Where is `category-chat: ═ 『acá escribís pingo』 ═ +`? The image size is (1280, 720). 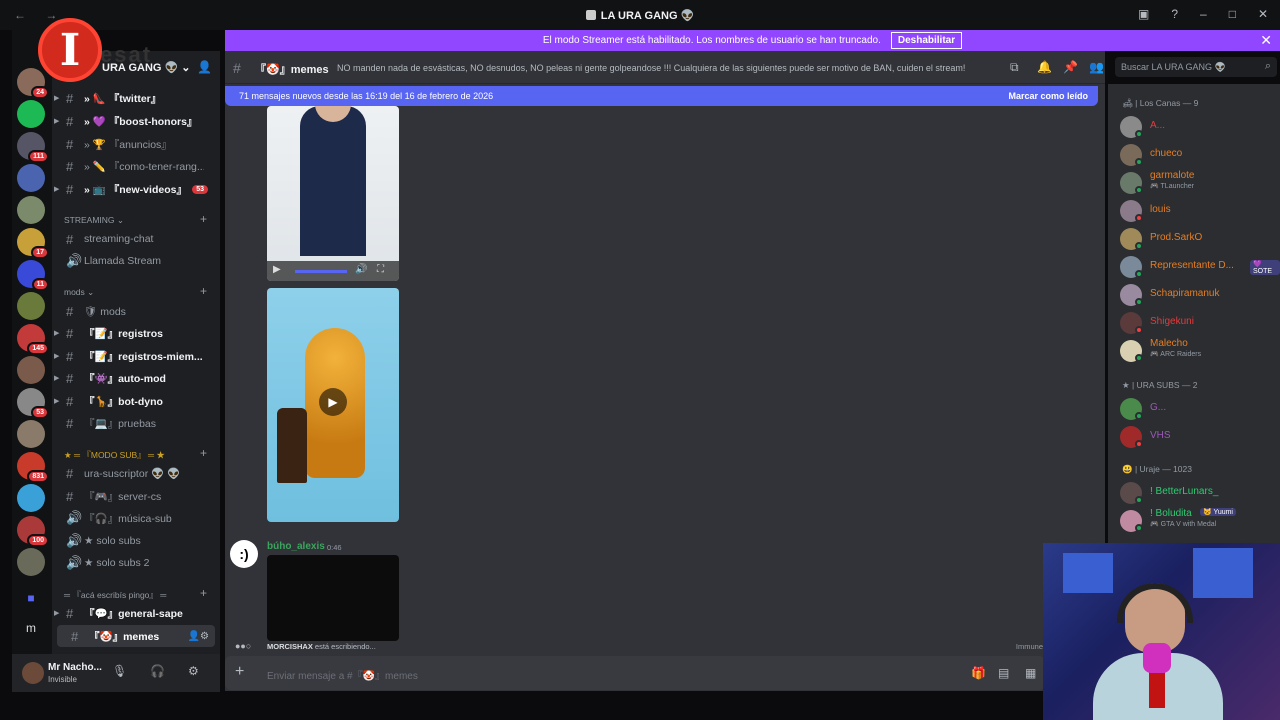 category-chat: ═ 『acá escribís pingo』 ═ + is located at coordinates (135, 593).